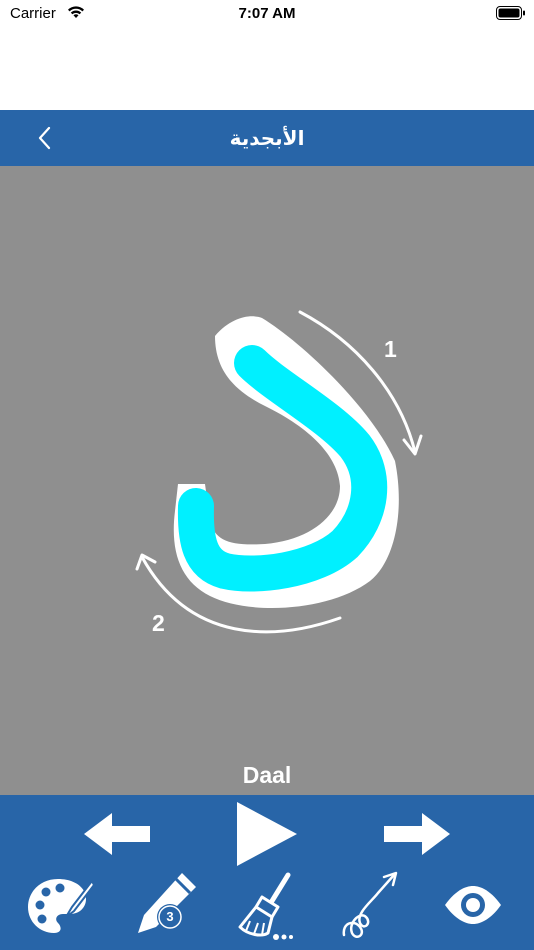 The width and height of the screenshot is (534, 950). I want to click on navigation-bar: الأبجدية, so click(267, 138).